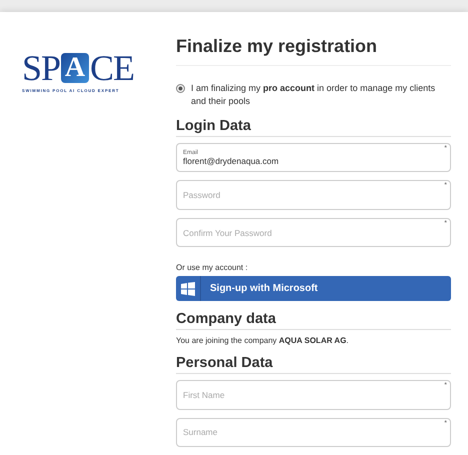 Image resolution: width=468 pixels, height=455 pixels. Describe the element at coordinates (313, 195) in the screenshot. I see `field-text: Password` at that location.